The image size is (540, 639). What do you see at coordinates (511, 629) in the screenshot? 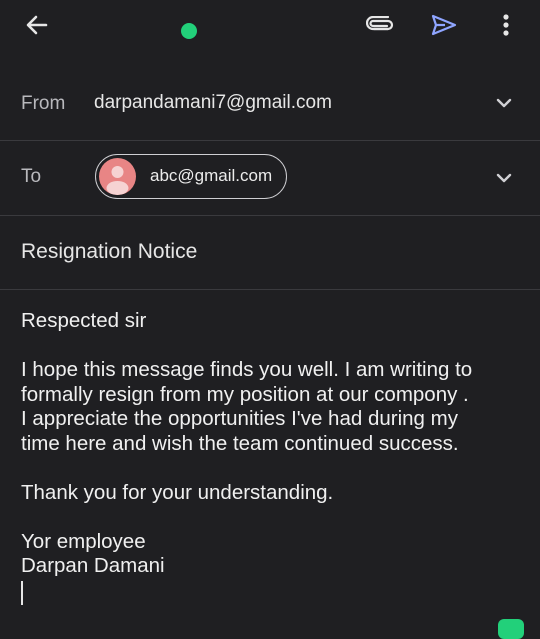
I see `floating-action-button` at bounding box center [511, 629].